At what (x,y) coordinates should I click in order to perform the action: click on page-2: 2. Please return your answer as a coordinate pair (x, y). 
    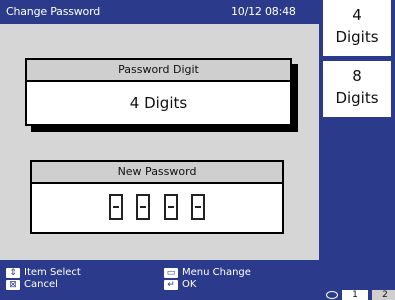
    Looking at the image, I should click on (383, 295).